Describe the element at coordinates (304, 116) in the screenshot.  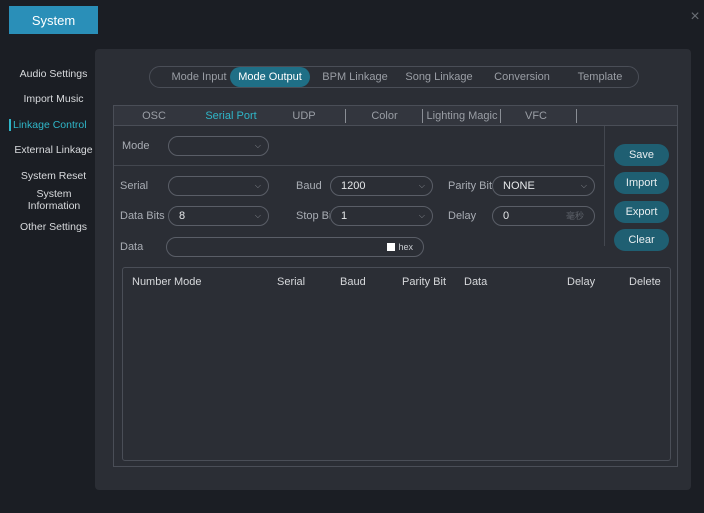
I see `tab-udp: UDP` at that location.